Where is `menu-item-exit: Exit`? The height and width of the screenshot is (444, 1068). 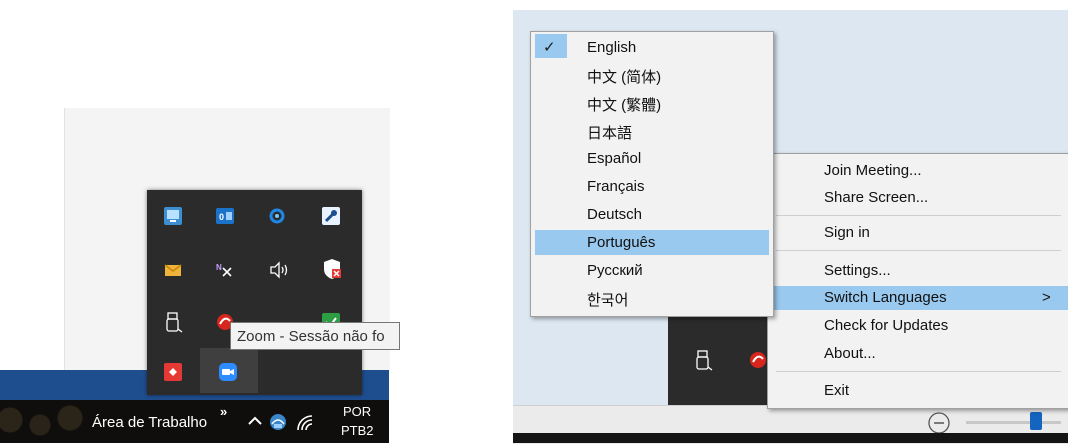 menu-item-exit: Exit is located at coordinates (836, 390).